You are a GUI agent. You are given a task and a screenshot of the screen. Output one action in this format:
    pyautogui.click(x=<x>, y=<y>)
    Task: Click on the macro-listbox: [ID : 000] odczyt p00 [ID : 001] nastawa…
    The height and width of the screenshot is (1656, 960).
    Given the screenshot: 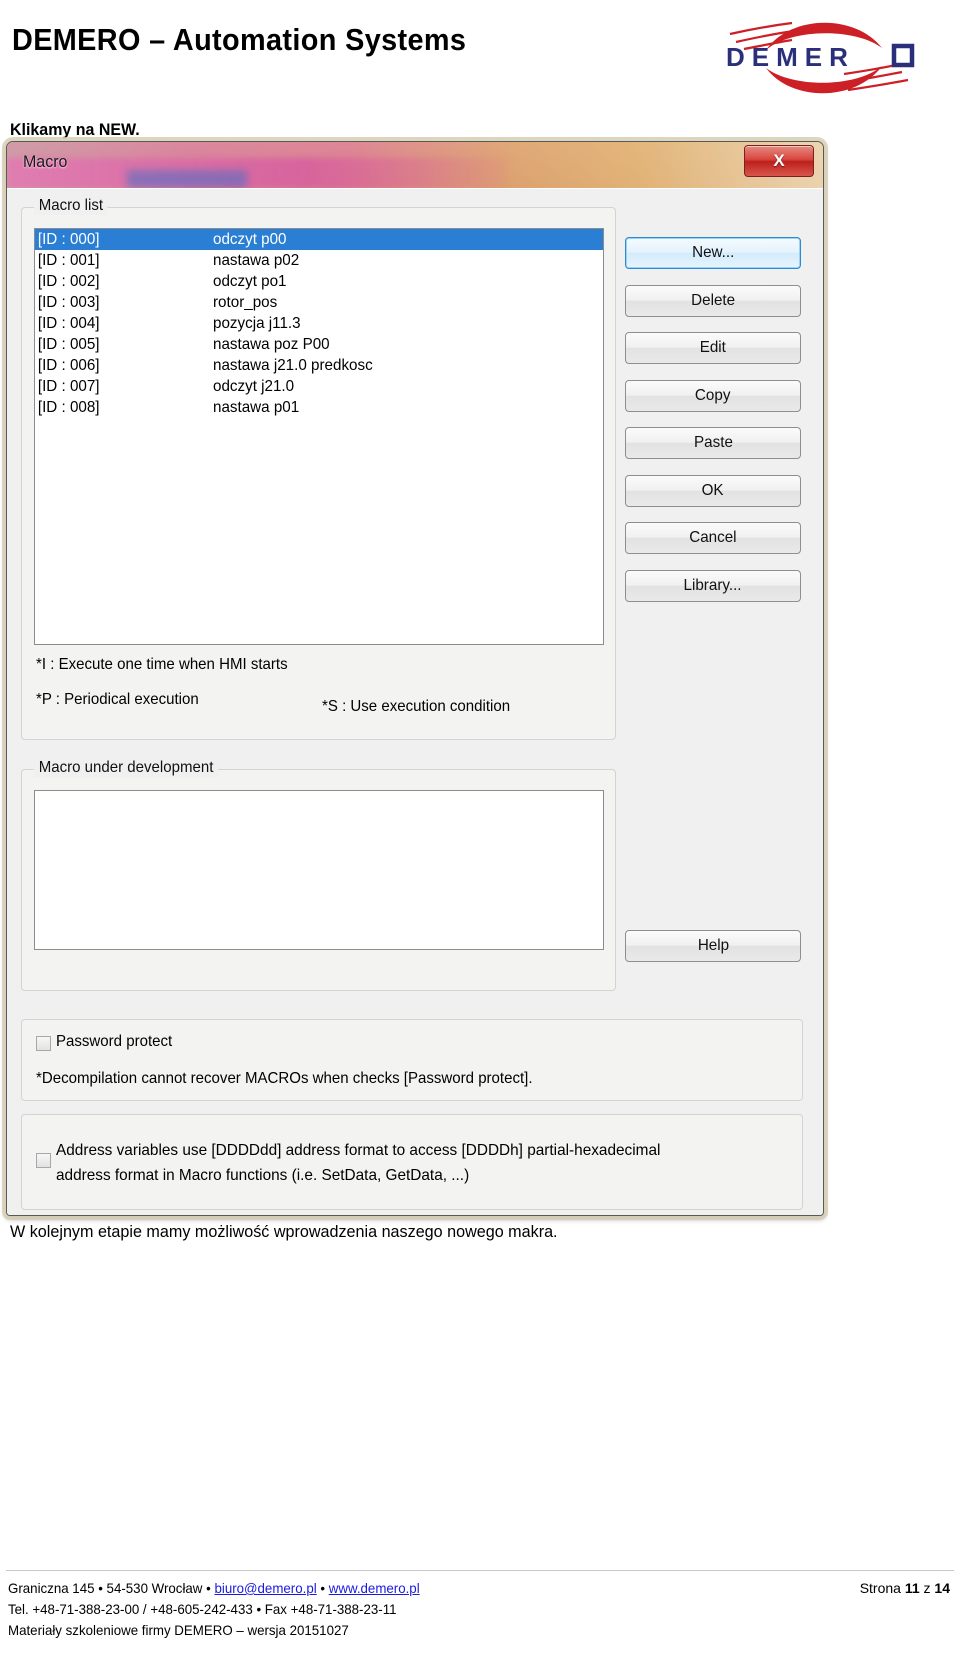 What is the action you would take?
    pyautogui.click(x=319, y=436)
    